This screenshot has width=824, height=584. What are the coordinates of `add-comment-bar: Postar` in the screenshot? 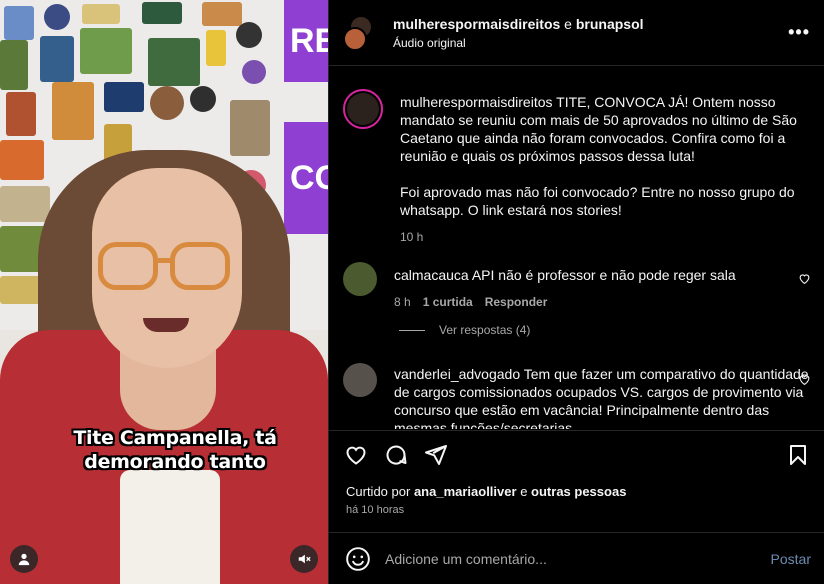 It's located at (576, 558).